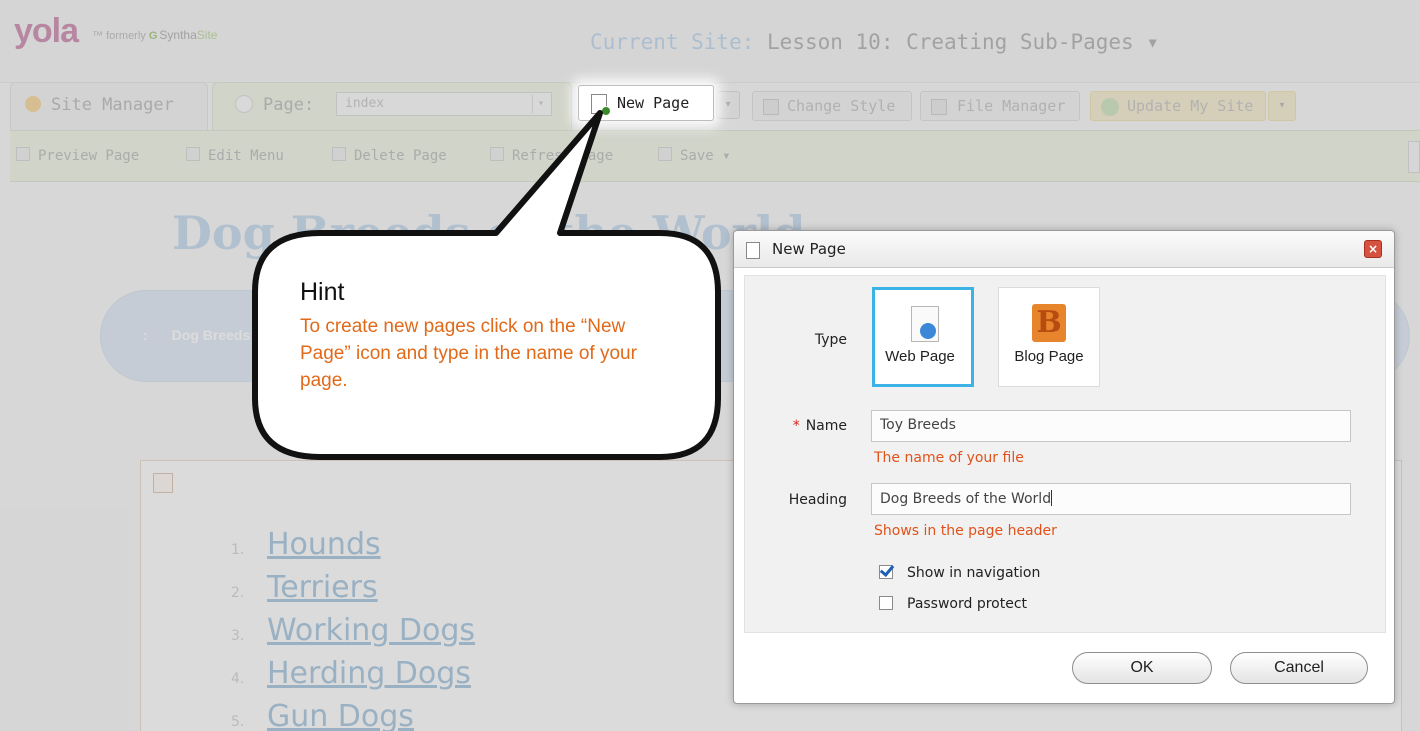 This screenshot has height=731, width=1420. What do you see at coordinates (753, 250) in the screenshot?
I see `new-page-icon` at bounding box center [753, 250].